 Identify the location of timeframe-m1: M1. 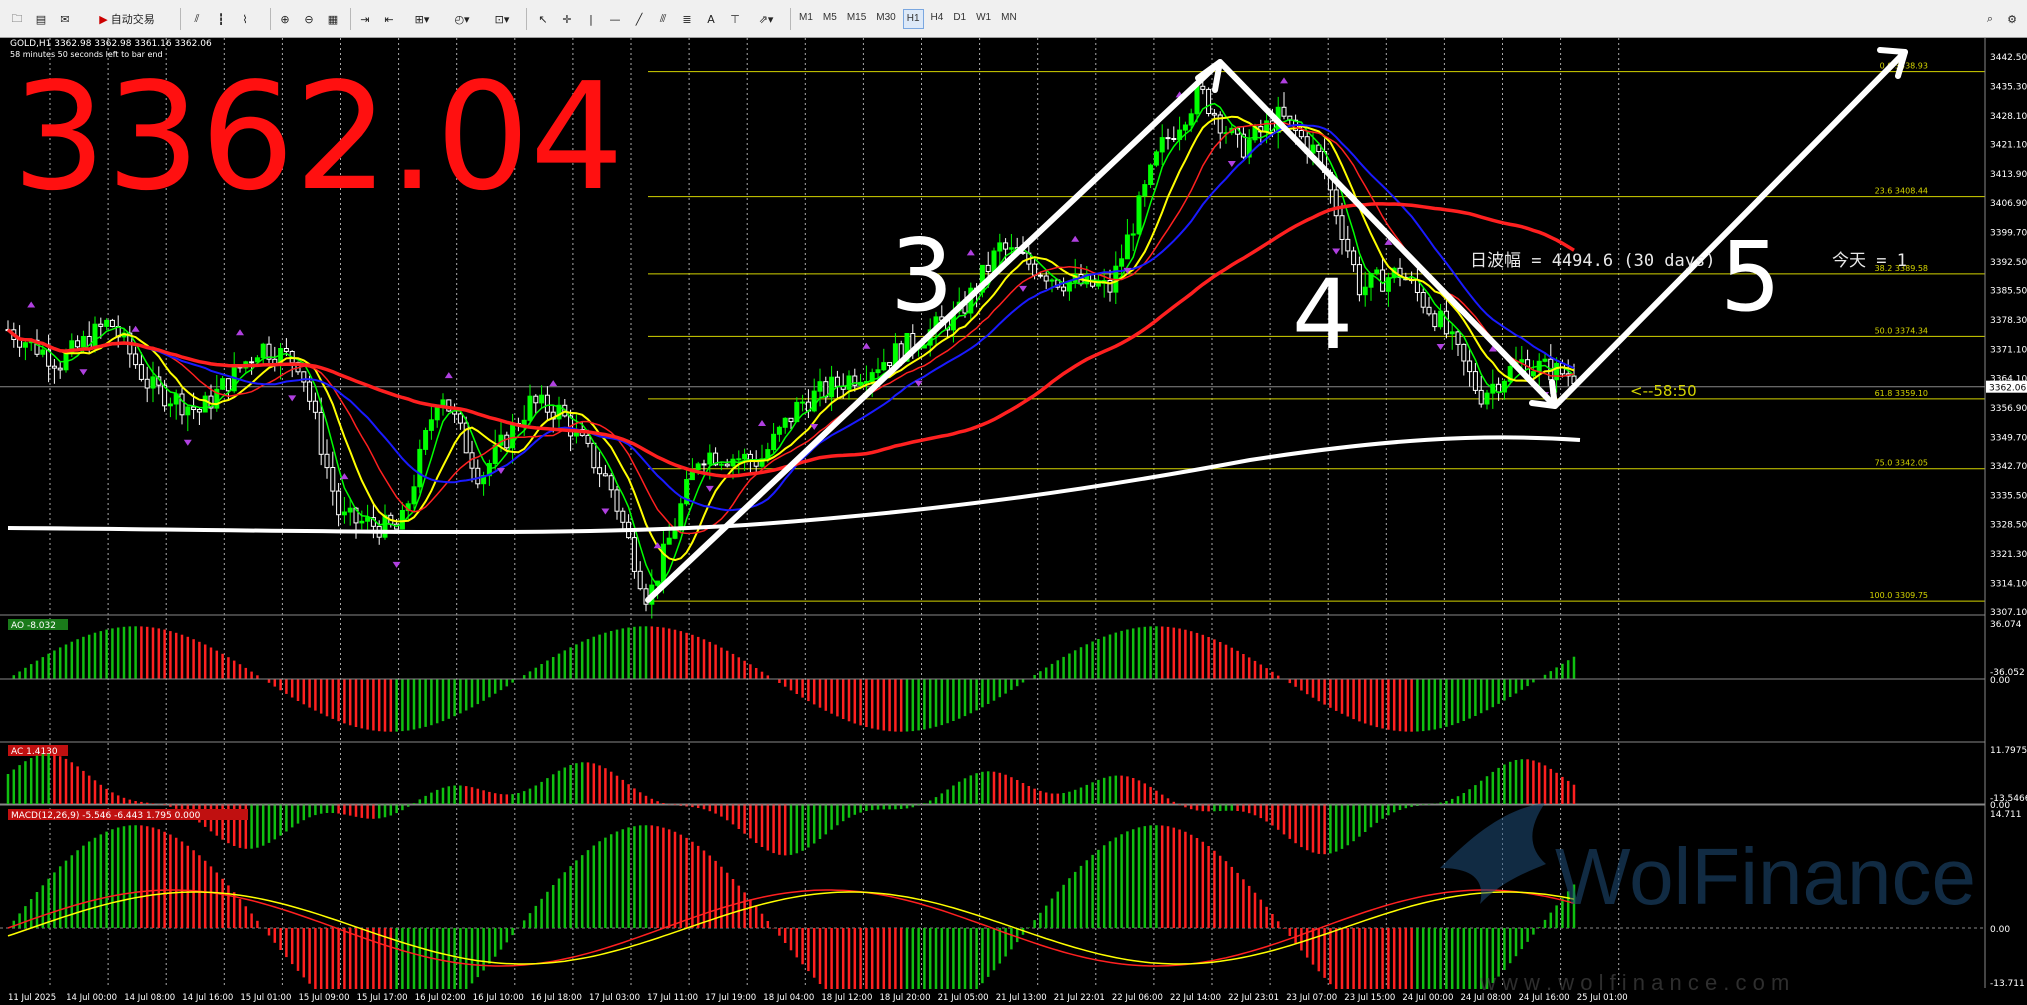
(806, 19).